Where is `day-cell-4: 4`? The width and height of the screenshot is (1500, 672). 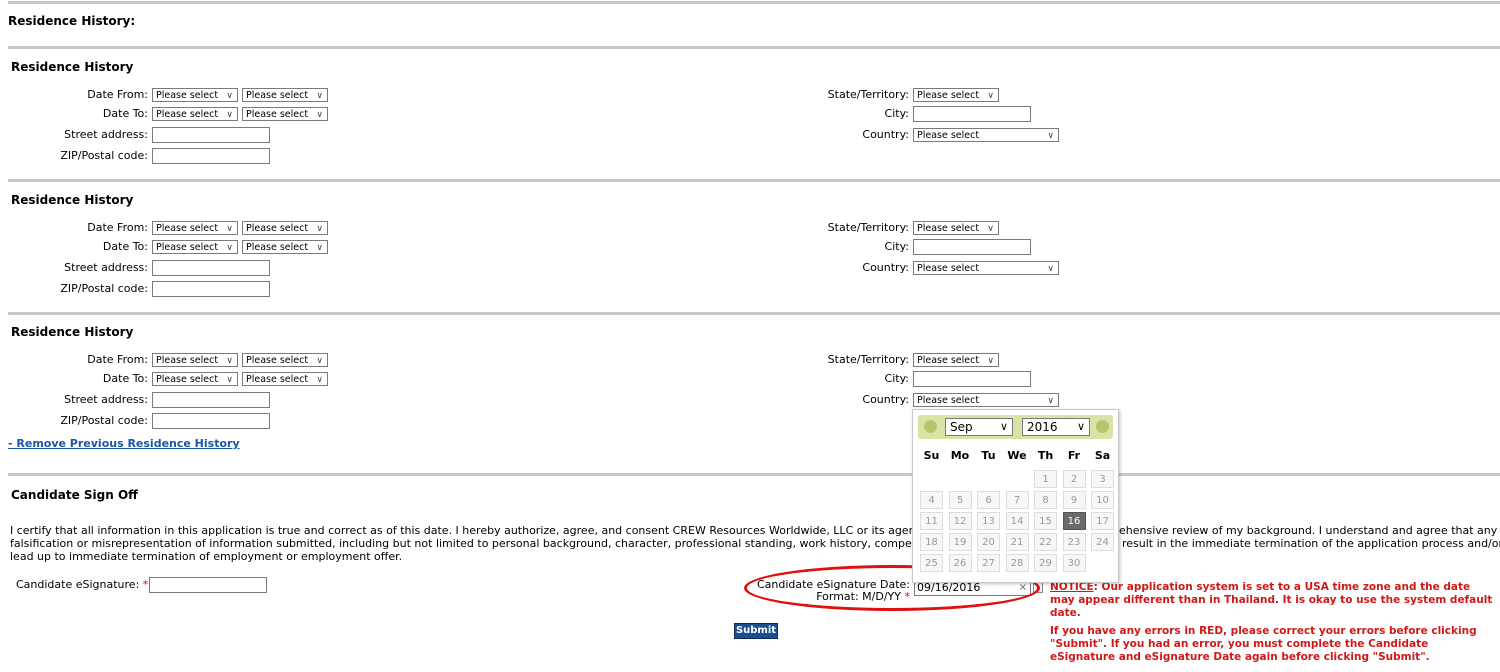
day-cell-4: 4 is located at coordinates (931, 500).